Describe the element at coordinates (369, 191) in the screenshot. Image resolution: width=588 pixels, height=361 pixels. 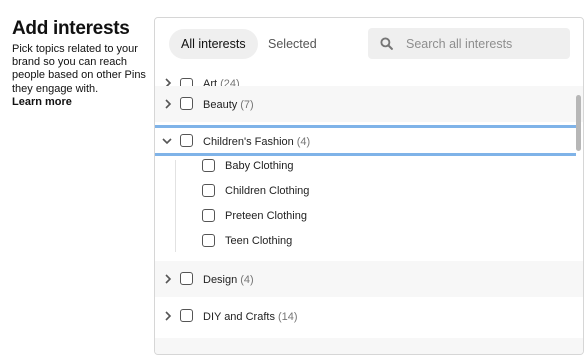
I see `subcategory-row: Children Clothing` at that location.